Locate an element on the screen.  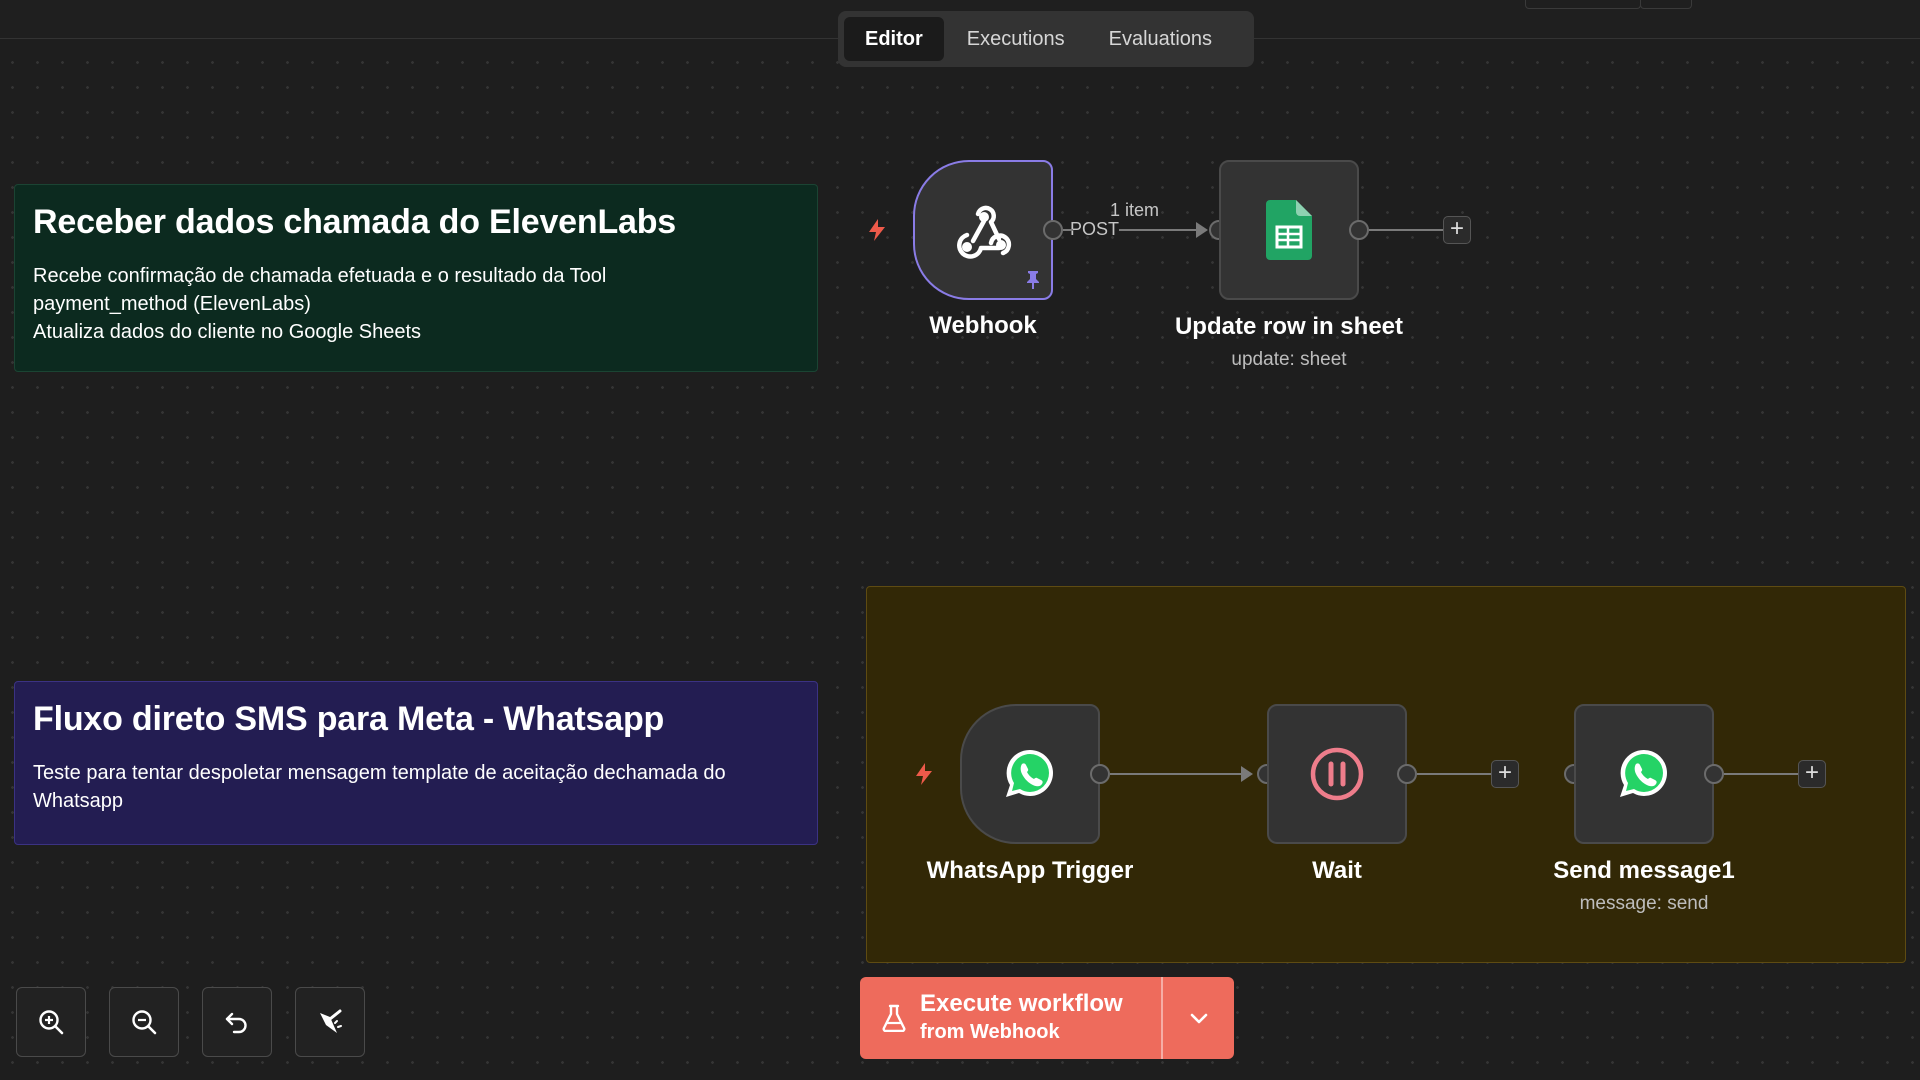
pin-icon is located at coordinates (1033, 280).